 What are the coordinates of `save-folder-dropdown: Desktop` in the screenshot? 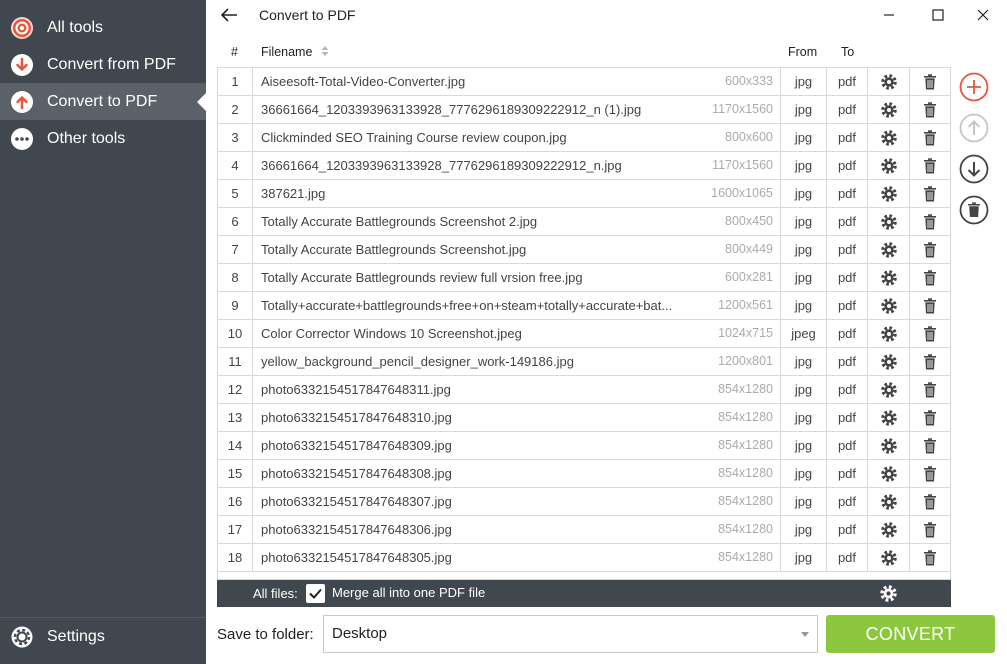 It's located at (570, 634).